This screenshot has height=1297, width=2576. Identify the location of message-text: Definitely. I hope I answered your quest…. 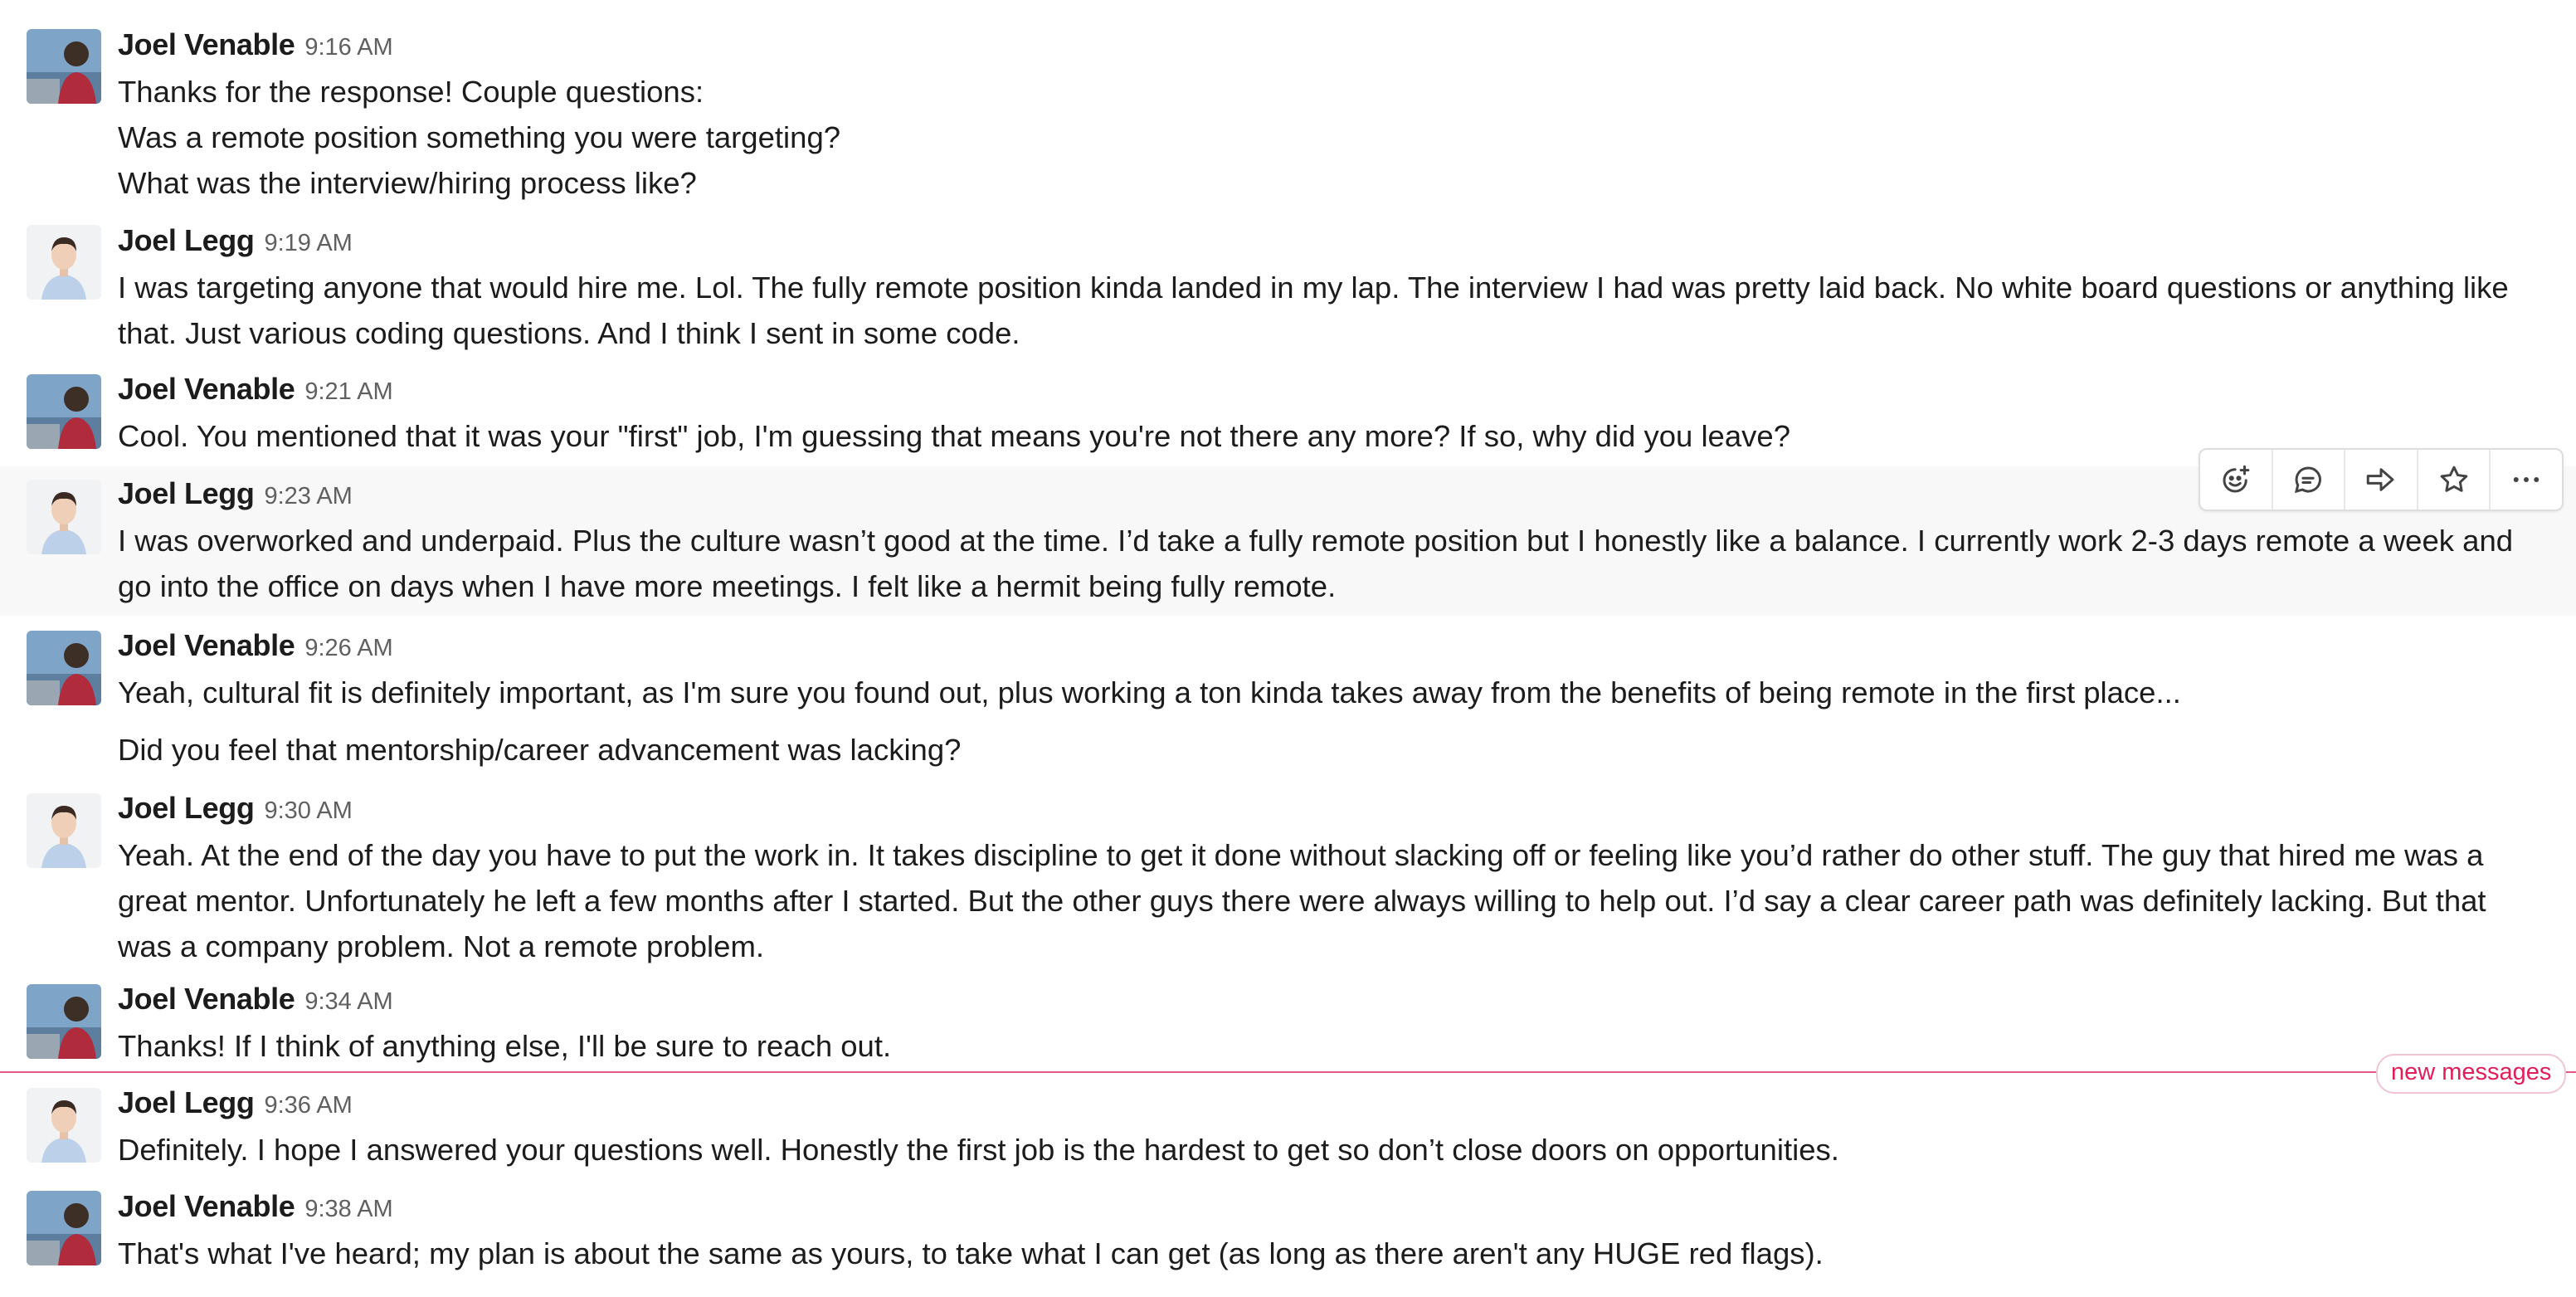
(1337, 1150).